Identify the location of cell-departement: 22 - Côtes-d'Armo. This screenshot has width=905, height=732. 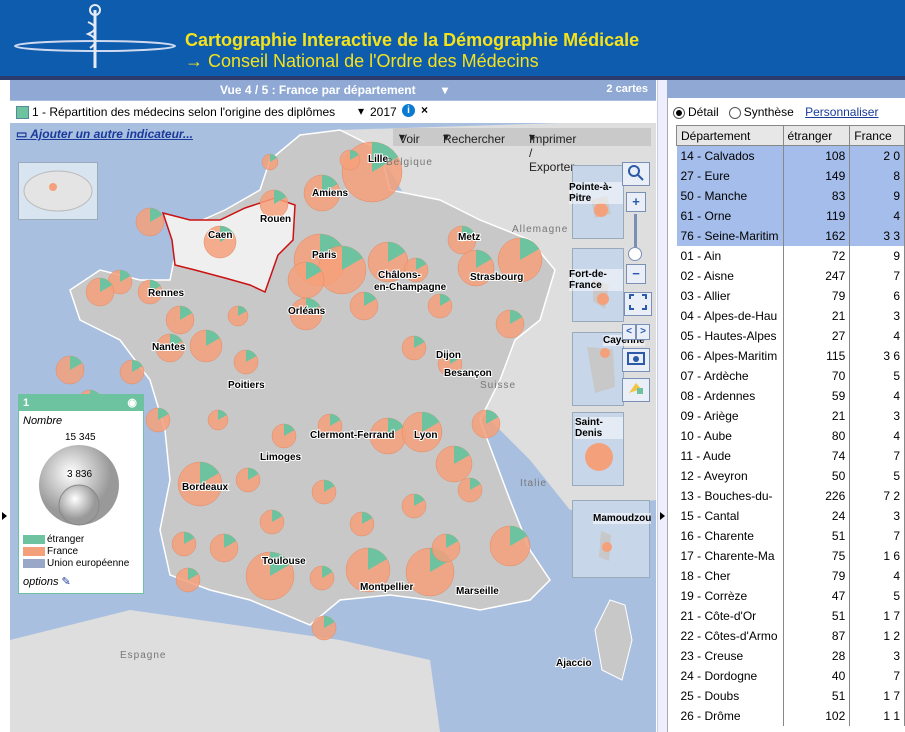
(730, 636).